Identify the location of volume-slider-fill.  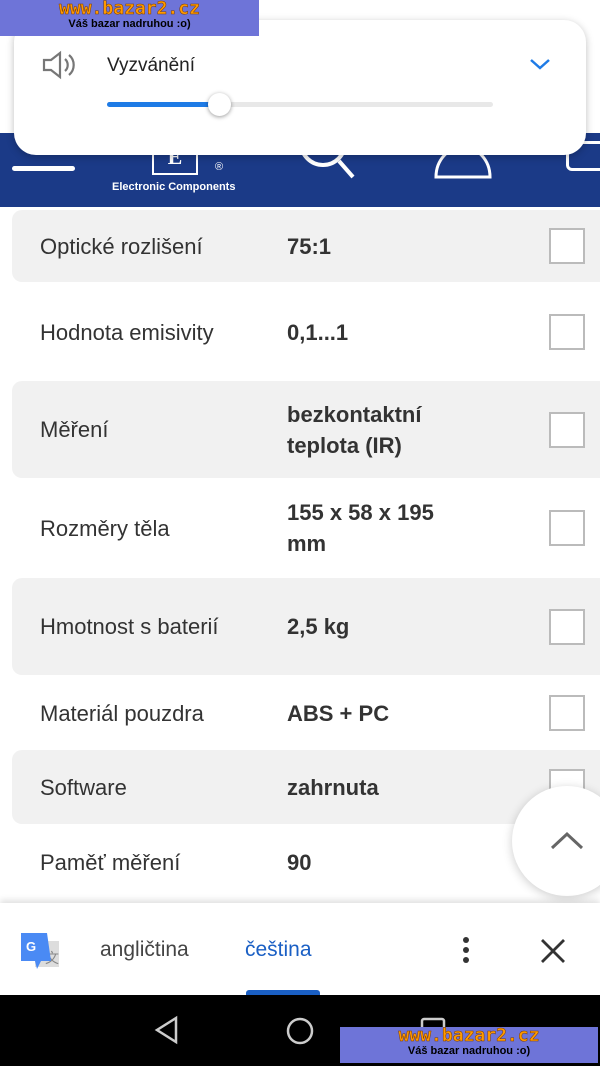
(163, 104).